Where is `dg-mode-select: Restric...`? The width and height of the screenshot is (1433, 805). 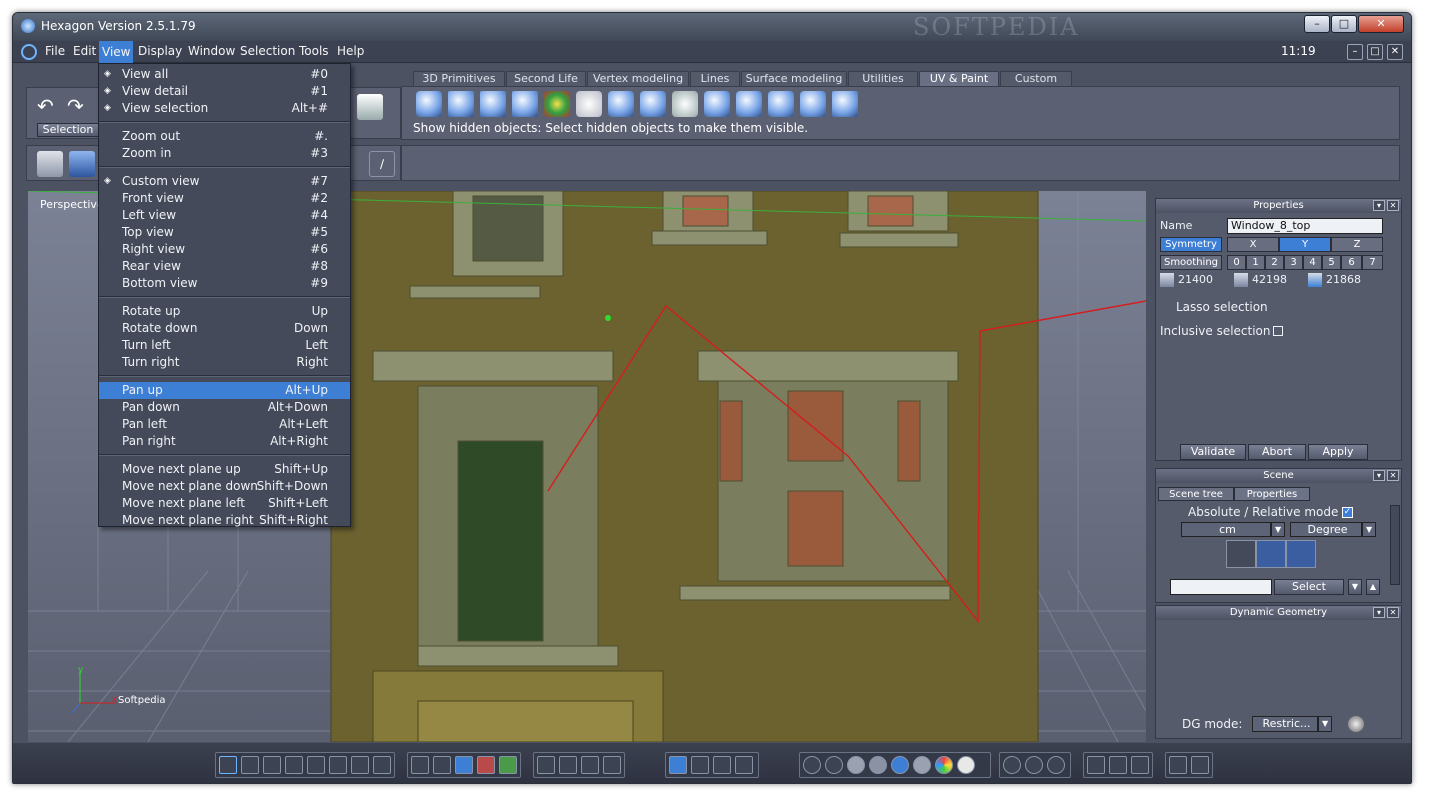 dg-mode-select: Restric... is located at coordinates (1285, 724).